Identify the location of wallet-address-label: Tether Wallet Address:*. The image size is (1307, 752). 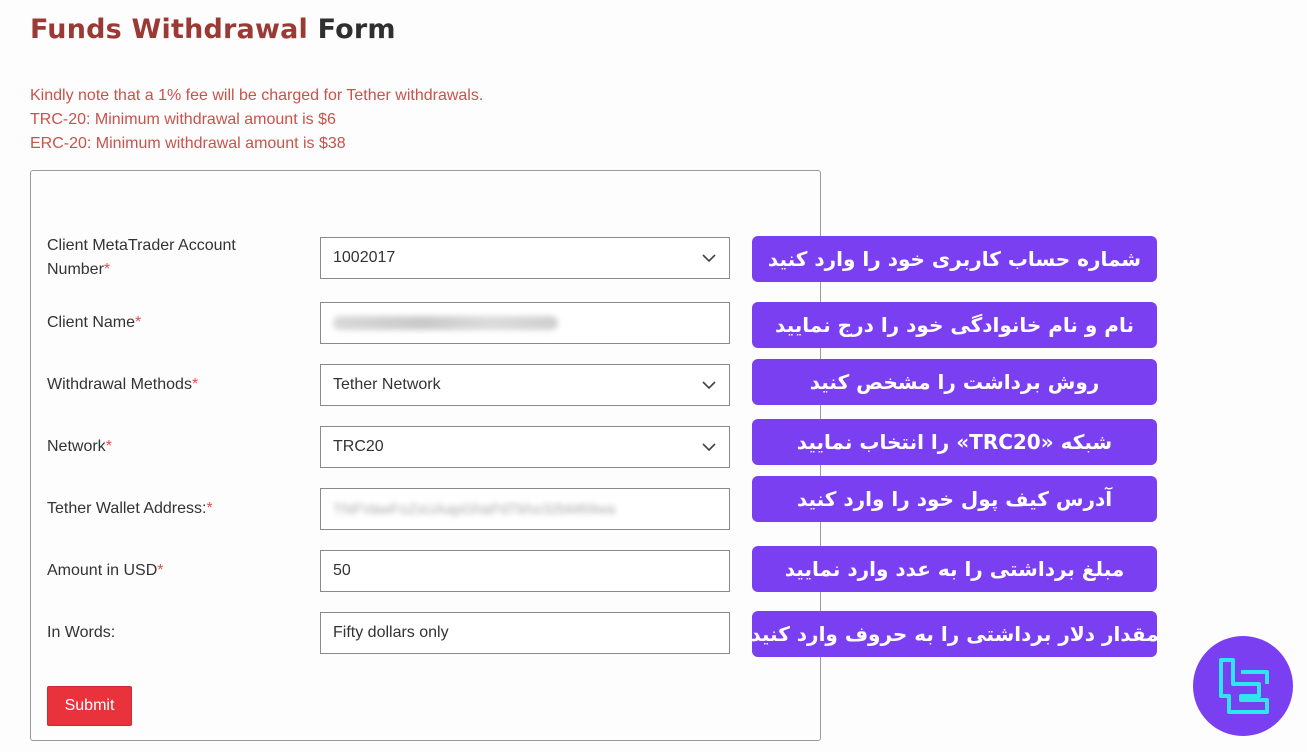
(130, 509).